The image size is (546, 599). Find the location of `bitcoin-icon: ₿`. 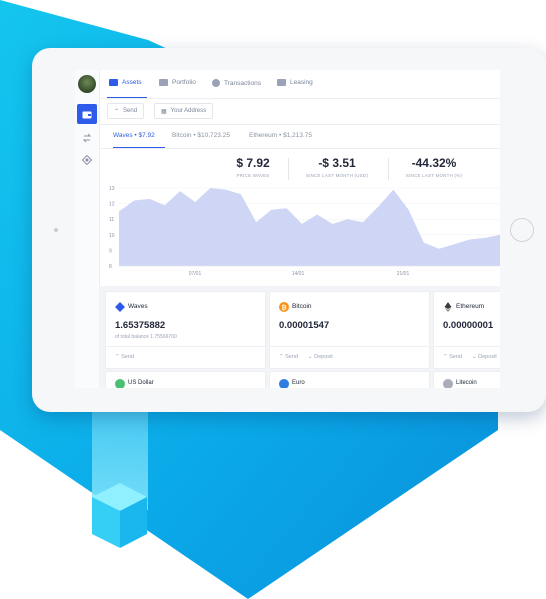

bitcoin-icon: ₿ is located at coordinates (284, 307).